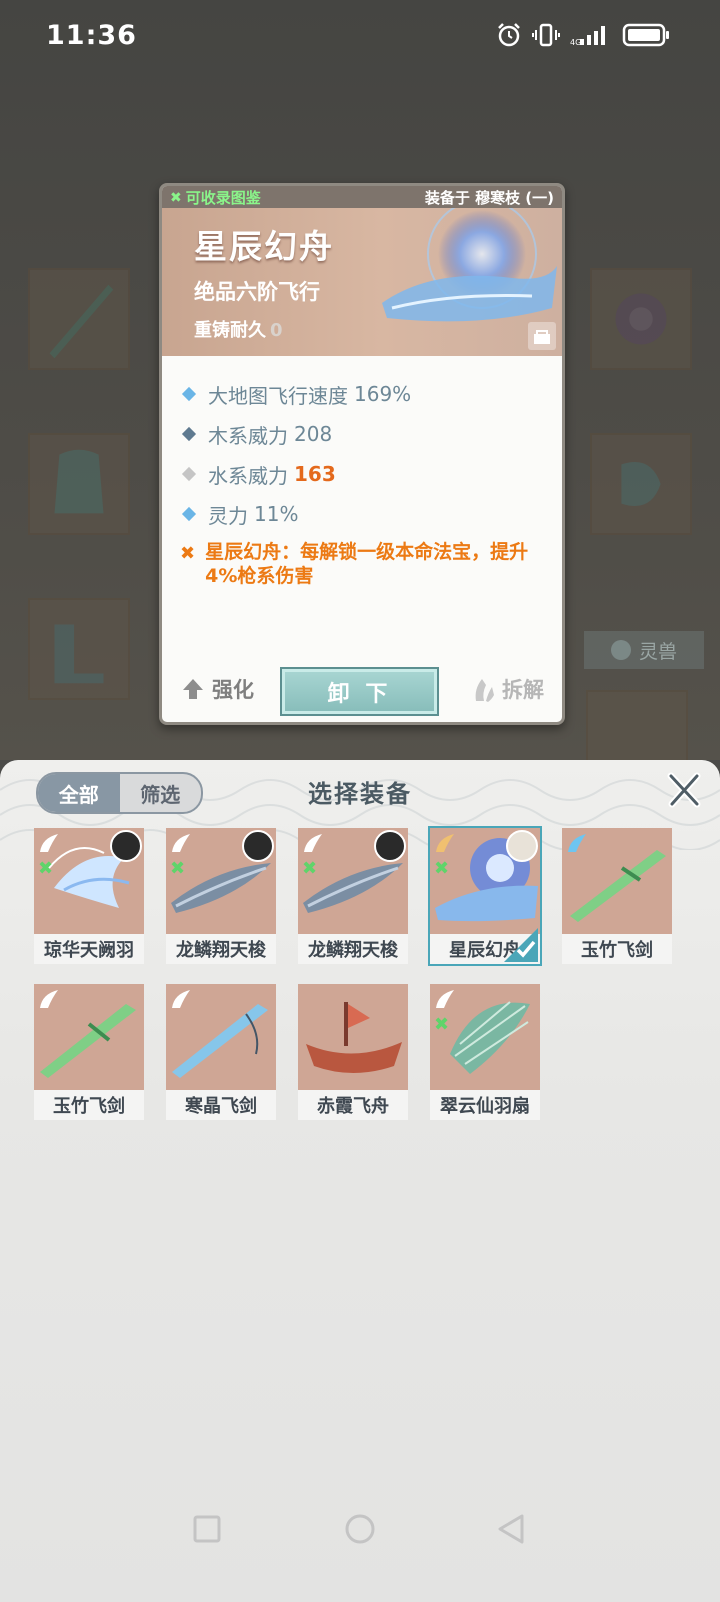 This screenshot has width=720, height=1602. Describe the element at coordinates (620, 650) in the screenshot. I see `beast-icon` at that location.